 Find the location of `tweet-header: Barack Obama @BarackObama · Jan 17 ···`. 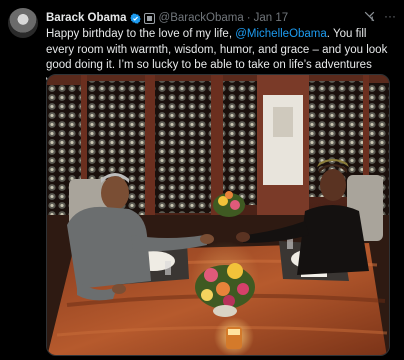

tweet-header: Barack Obama @BarackObama · Jan 17 ··· is located at coordinates (221, 18).